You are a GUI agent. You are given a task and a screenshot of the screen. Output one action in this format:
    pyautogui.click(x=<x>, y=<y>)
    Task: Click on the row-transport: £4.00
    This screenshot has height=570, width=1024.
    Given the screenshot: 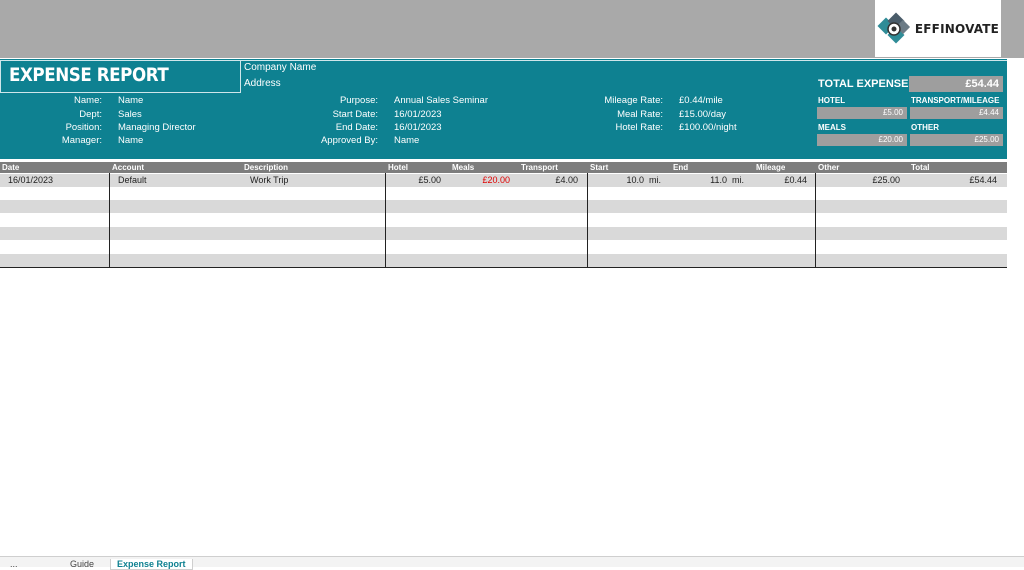 What is the action you would take?
    pyautogui.click(x=549, y=180)
    